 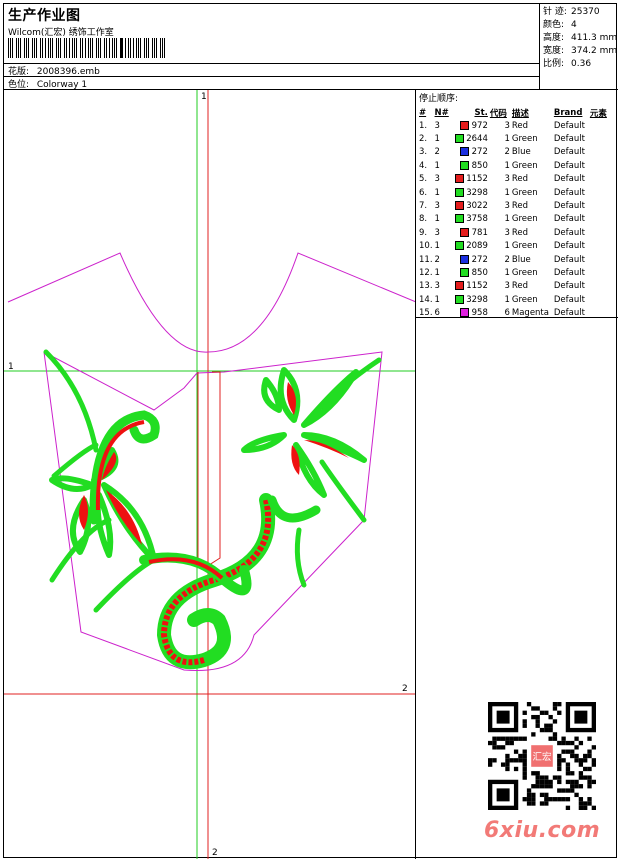 I want to click on table-row: 13. 3 1152 3 Red Default, so click(x=514, y=286).